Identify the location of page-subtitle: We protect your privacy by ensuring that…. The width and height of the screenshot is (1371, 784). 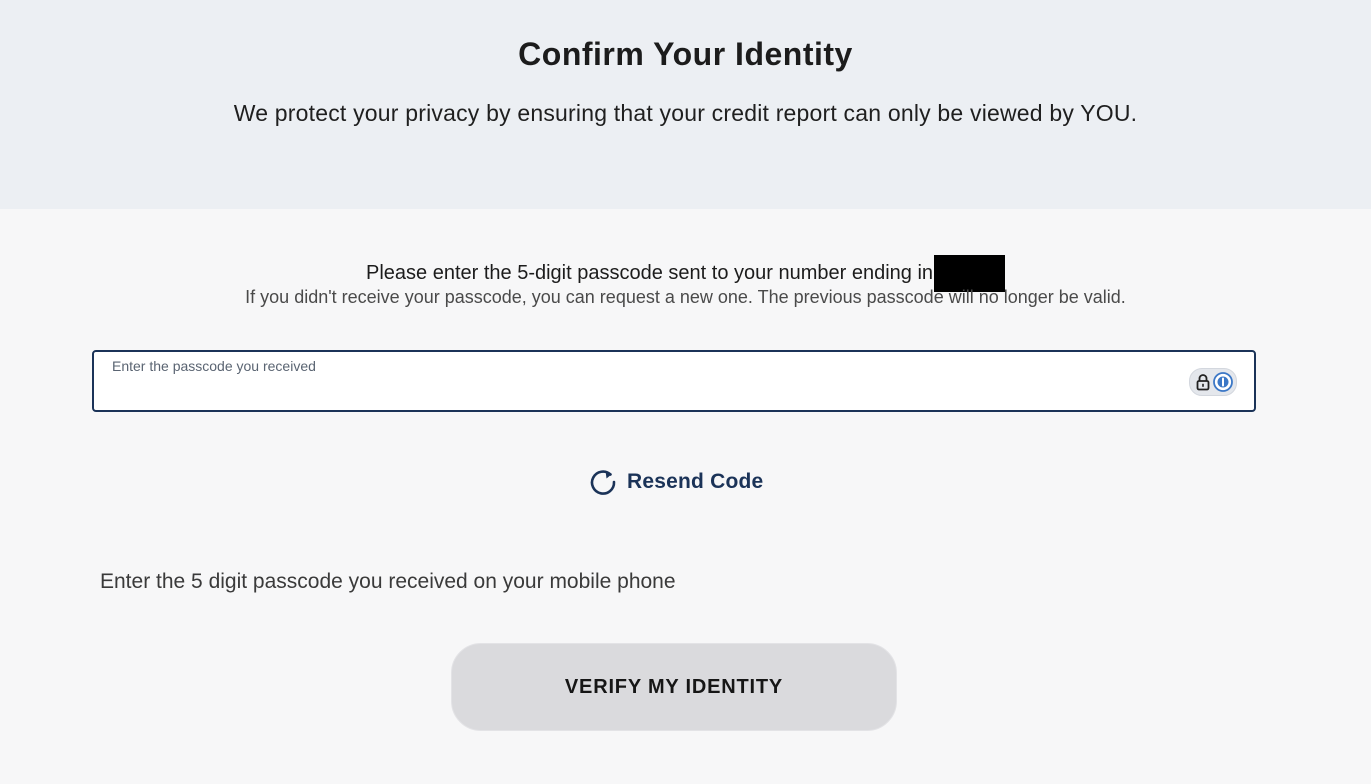
(685, 113).